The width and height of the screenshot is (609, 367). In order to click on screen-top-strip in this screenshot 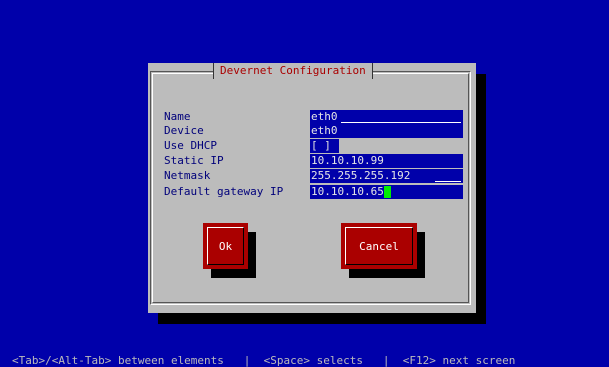, I will do `click(304, 4)`.